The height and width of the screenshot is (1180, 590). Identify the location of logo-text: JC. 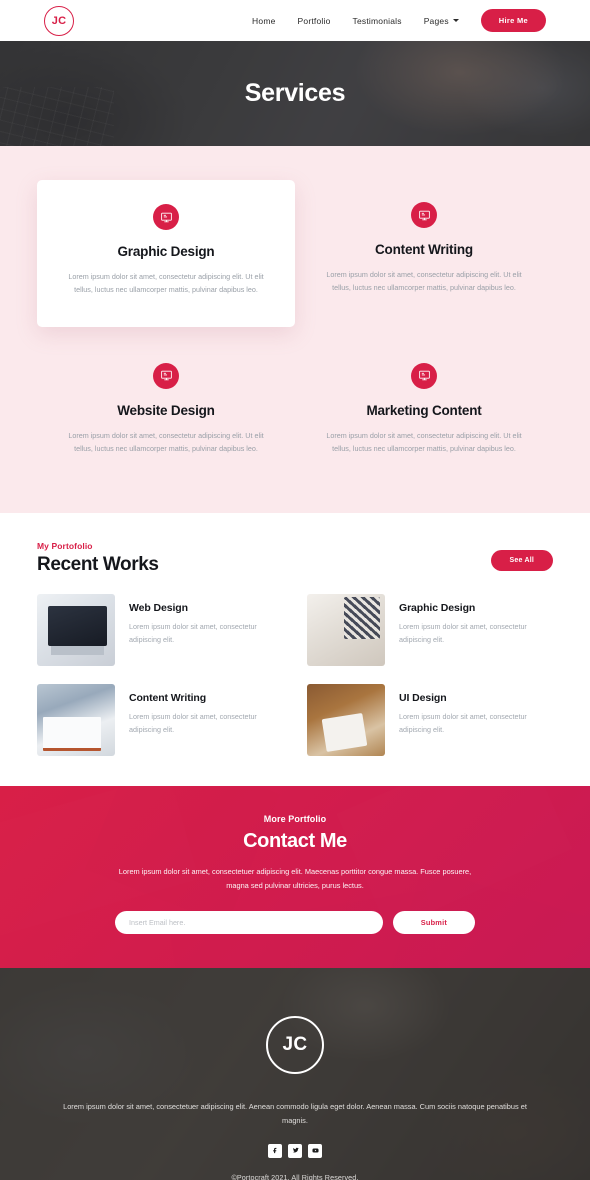
(59, 20).